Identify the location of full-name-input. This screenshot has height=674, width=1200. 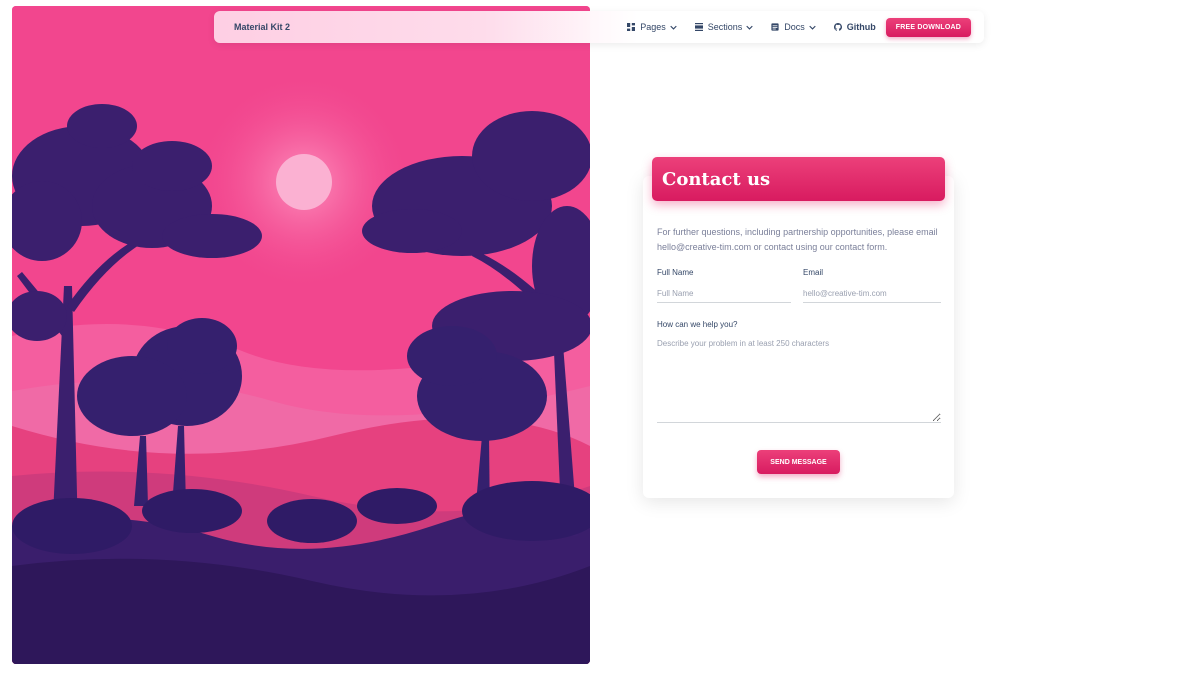
(724, 293).